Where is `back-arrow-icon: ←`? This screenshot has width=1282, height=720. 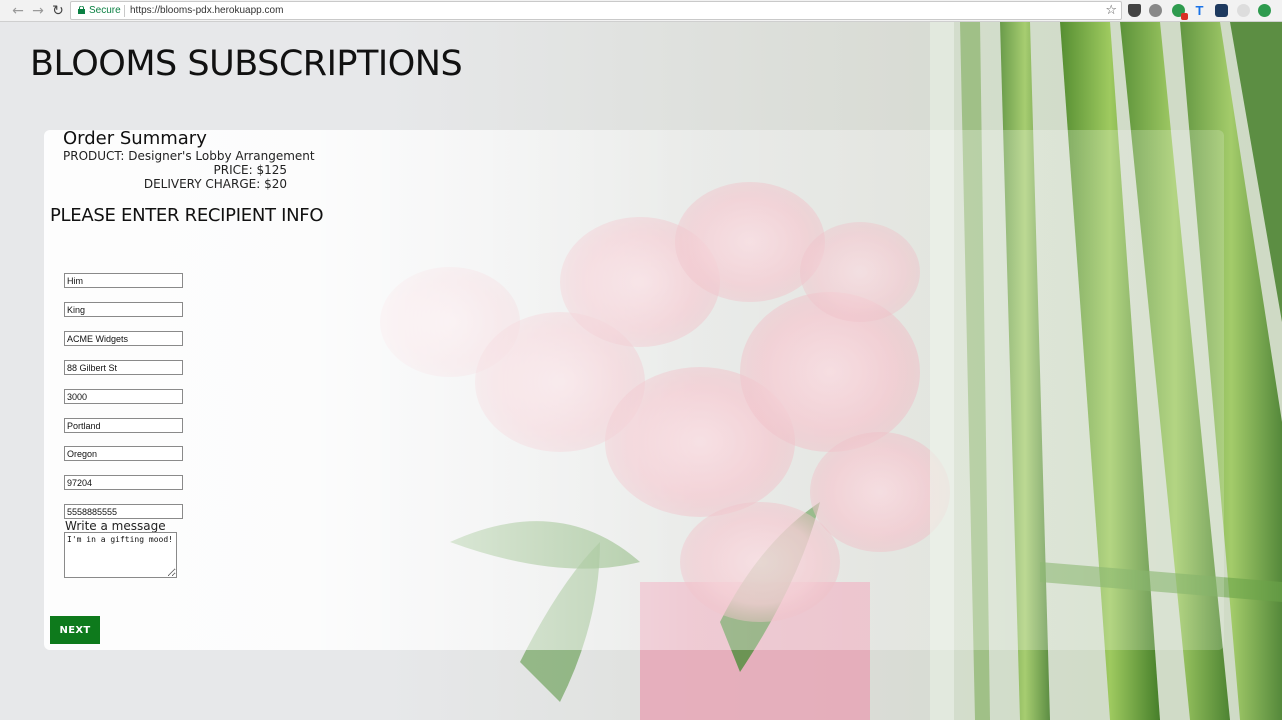 back-arrow-icon: ← is located at coordinates (18, 11).